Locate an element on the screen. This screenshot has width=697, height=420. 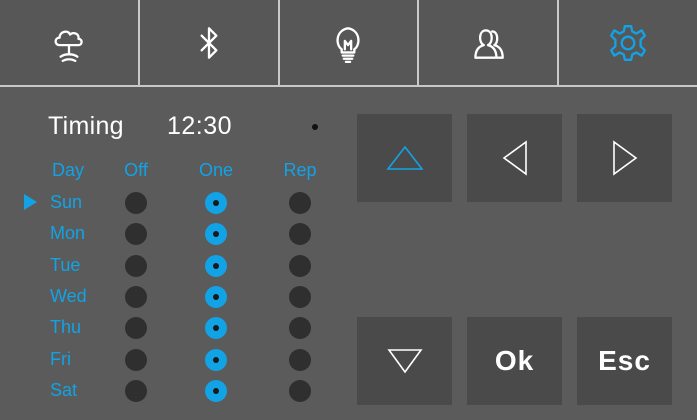
radio-fri-one is located at coordinates (216, 360).